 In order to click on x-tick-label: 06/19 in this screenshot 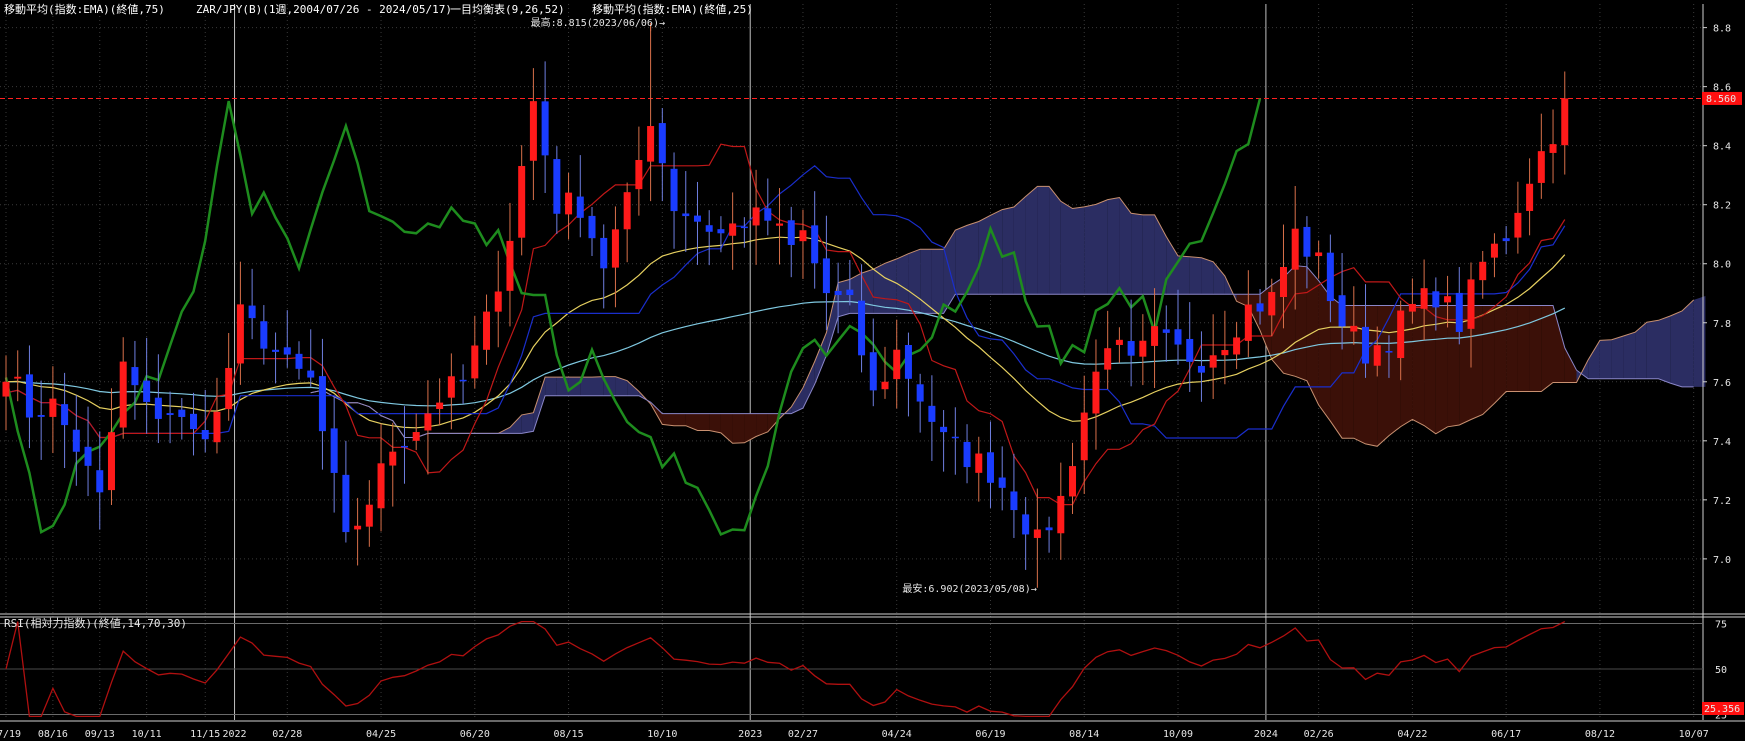, I will do `click(990, 734)`.